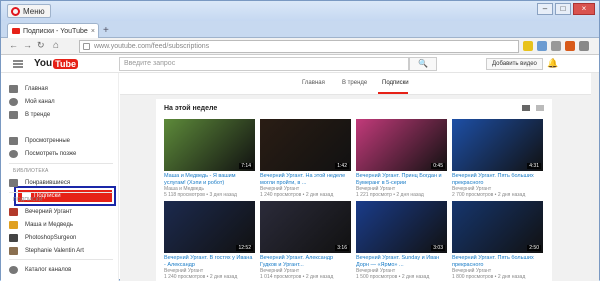  I want to click on history-icon, so click(13, 140).